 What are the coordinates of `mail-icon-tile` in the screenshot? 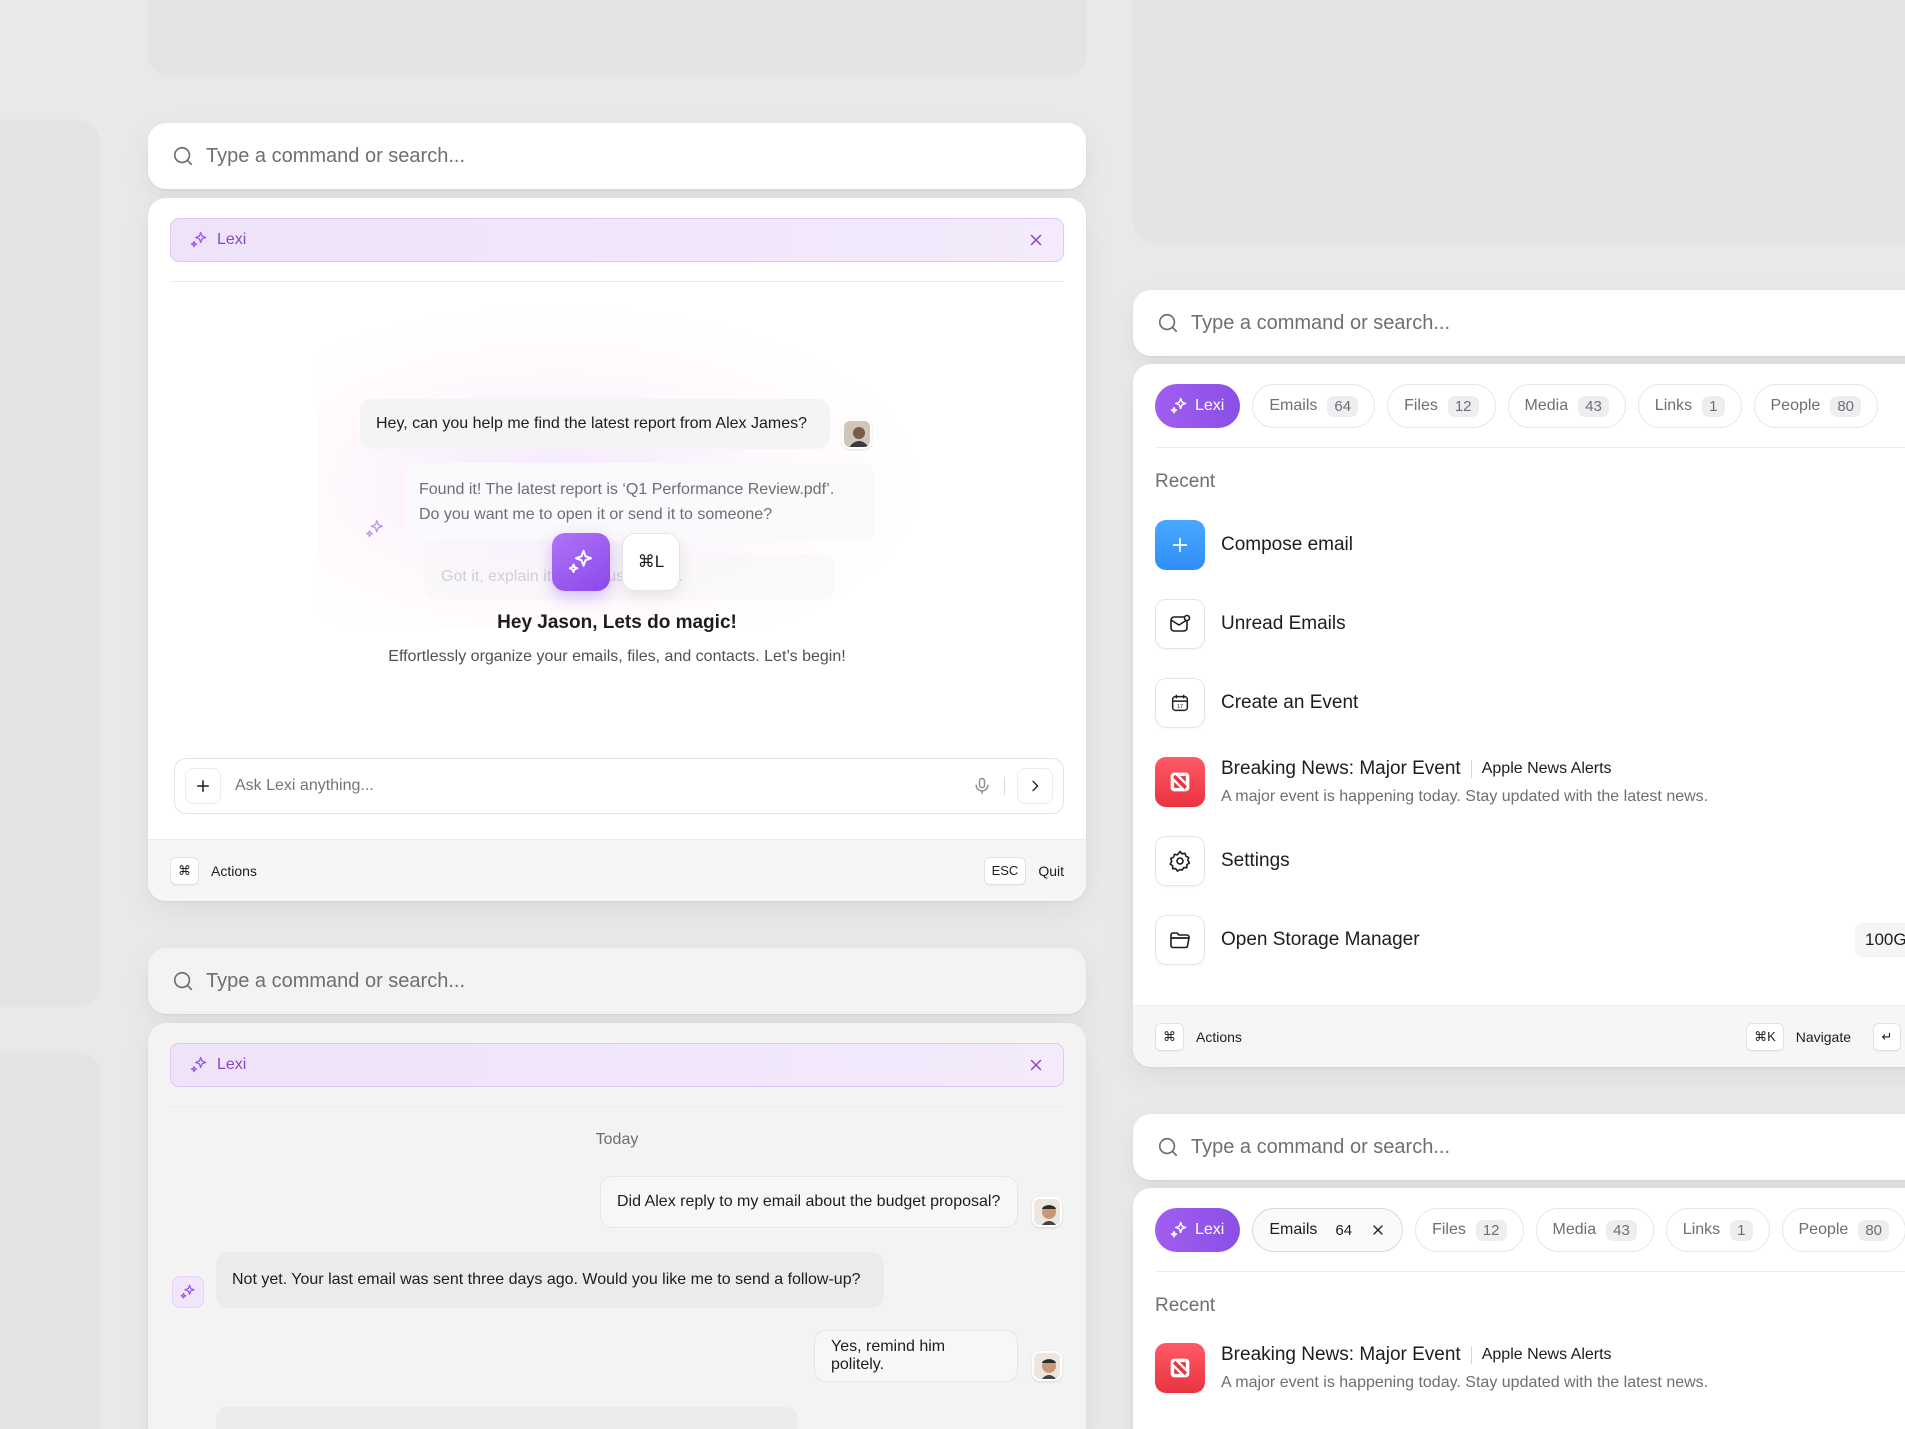 It's located at (1180, 624).